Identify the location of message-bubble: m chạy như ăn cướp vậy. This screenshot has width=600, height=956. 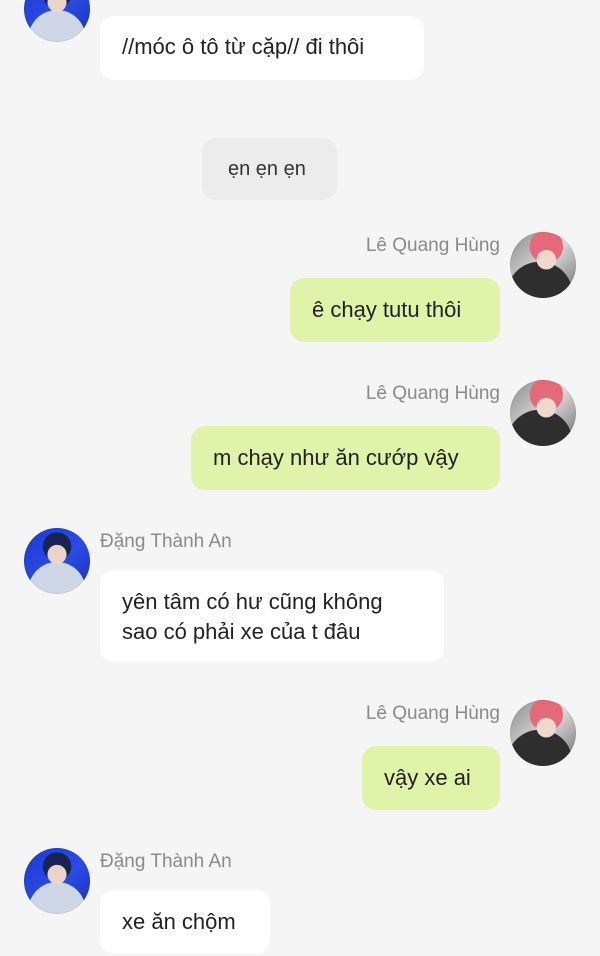
(345, 458).